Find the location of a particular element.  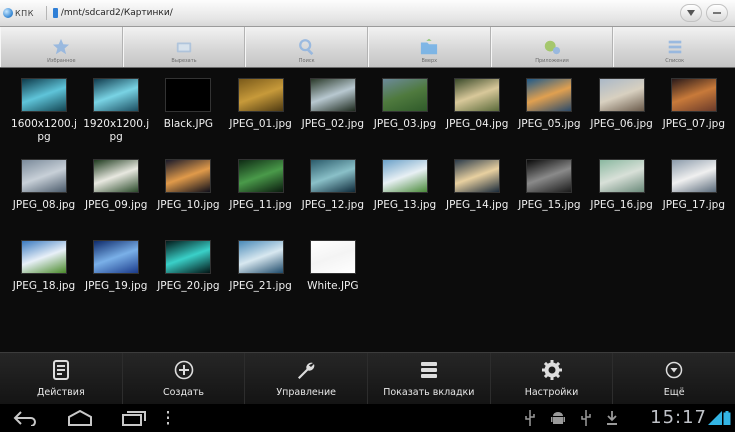

file-name: JPEG_02.jpg is located at coordinates (332, 124).